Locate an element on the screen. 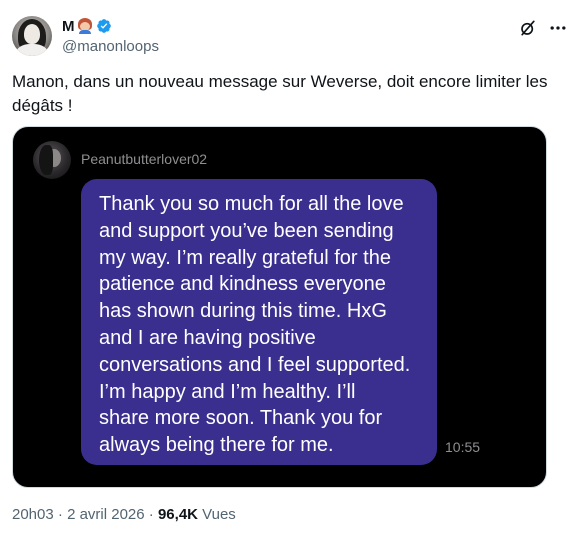 The image size is (582, 540). tweet-meta: 20h03 · 2 avril 2026 · 96,4K Vues is located at coordinates (124, 514).